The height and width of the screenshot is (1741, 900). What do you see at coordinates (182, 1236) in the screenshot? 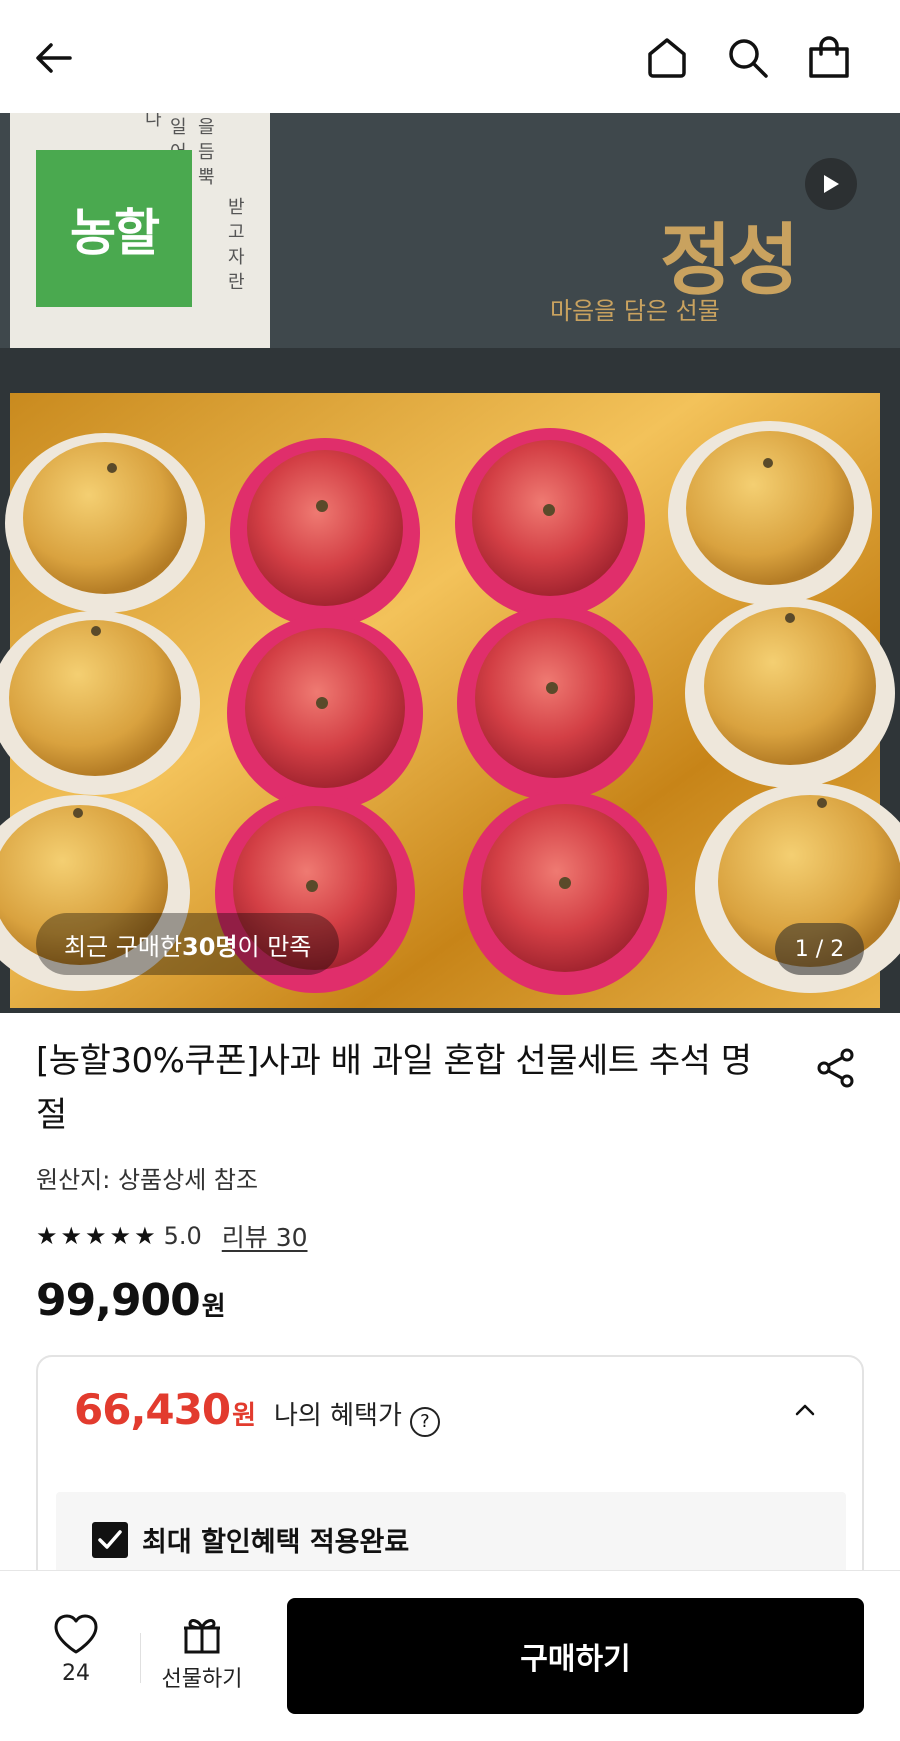
I see `rating-value: 5.0` at bounding box center [182, 1236].